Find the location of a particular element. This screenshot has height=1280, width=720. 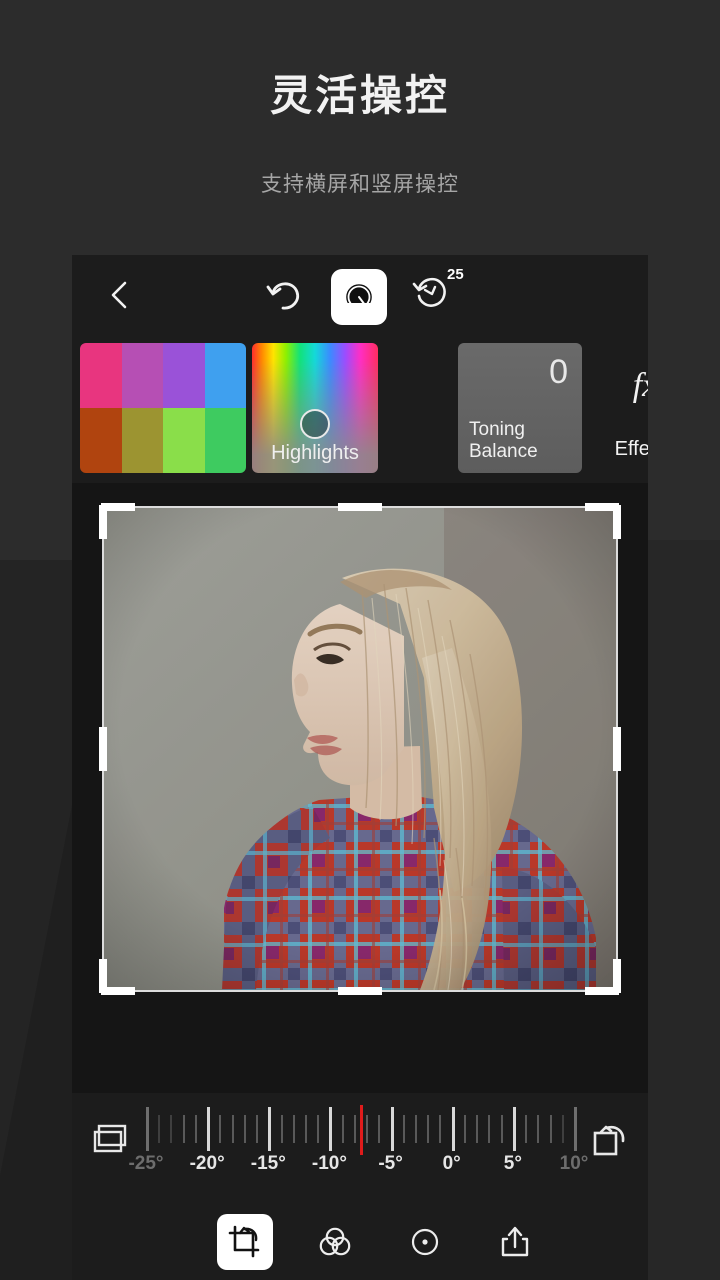

ruler-ticks is located at coordinates (361, 1130).